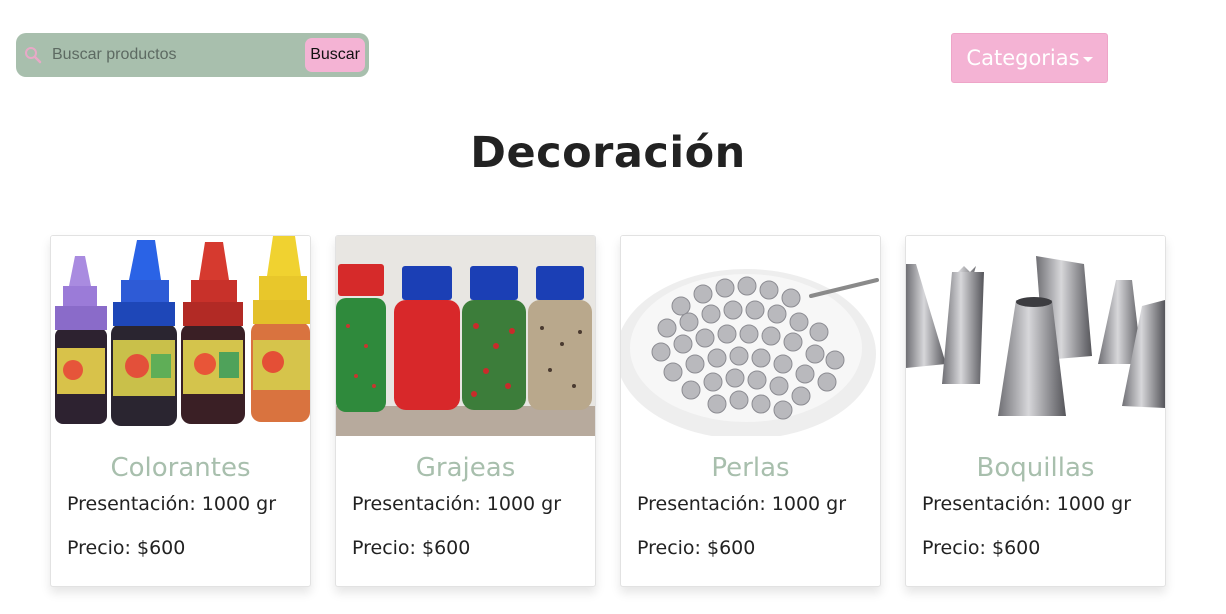 The width and height of the screenshot is (1226, 614). Describe the element at coordinates (750, 336) in the screenshot. I see `silver-pearls-image` at that location.